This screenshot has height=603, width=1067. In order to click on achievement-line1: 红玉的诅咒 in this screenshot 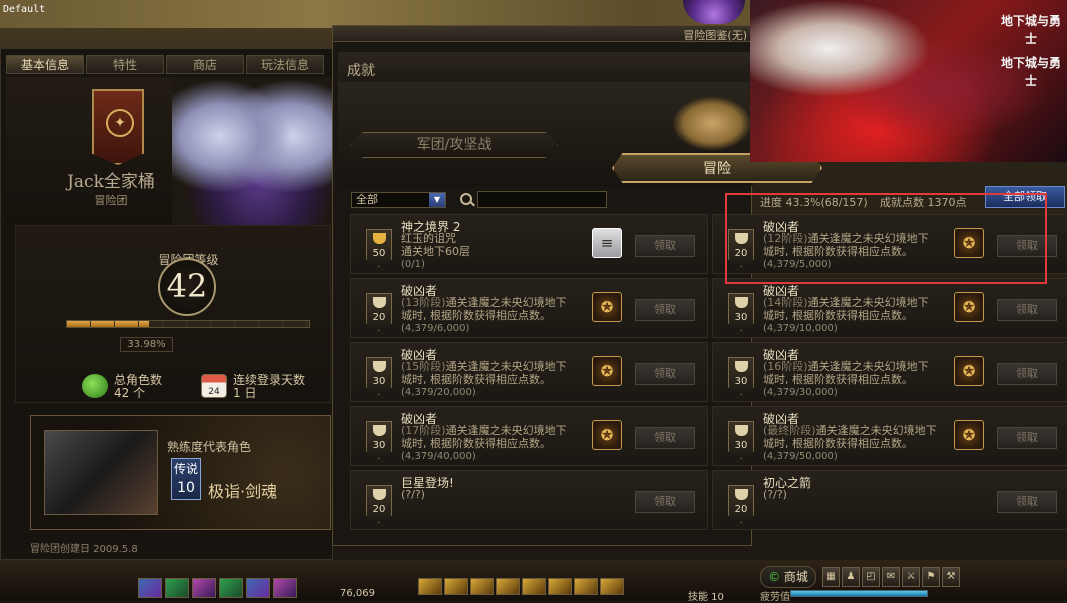, I will do `click(428, 238)`.